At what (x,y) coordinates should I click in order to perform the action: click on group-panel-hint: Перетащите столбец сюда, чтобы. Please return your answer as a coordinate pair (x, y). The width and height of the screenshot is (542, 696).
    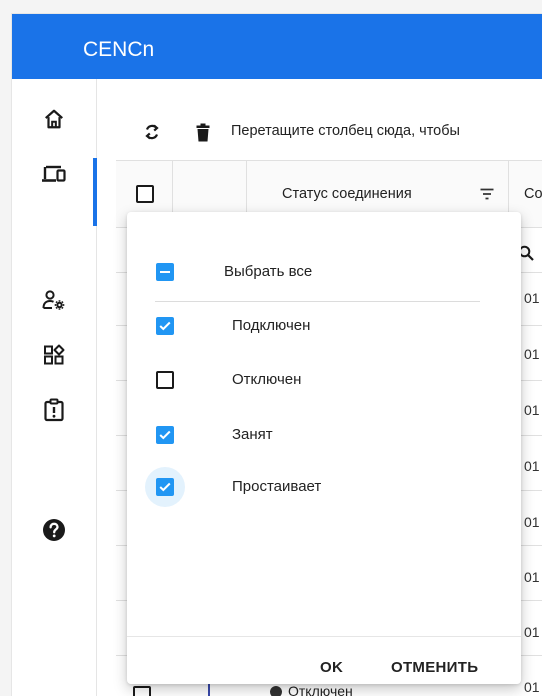
    Looking at the image, I should click on (345, 131).